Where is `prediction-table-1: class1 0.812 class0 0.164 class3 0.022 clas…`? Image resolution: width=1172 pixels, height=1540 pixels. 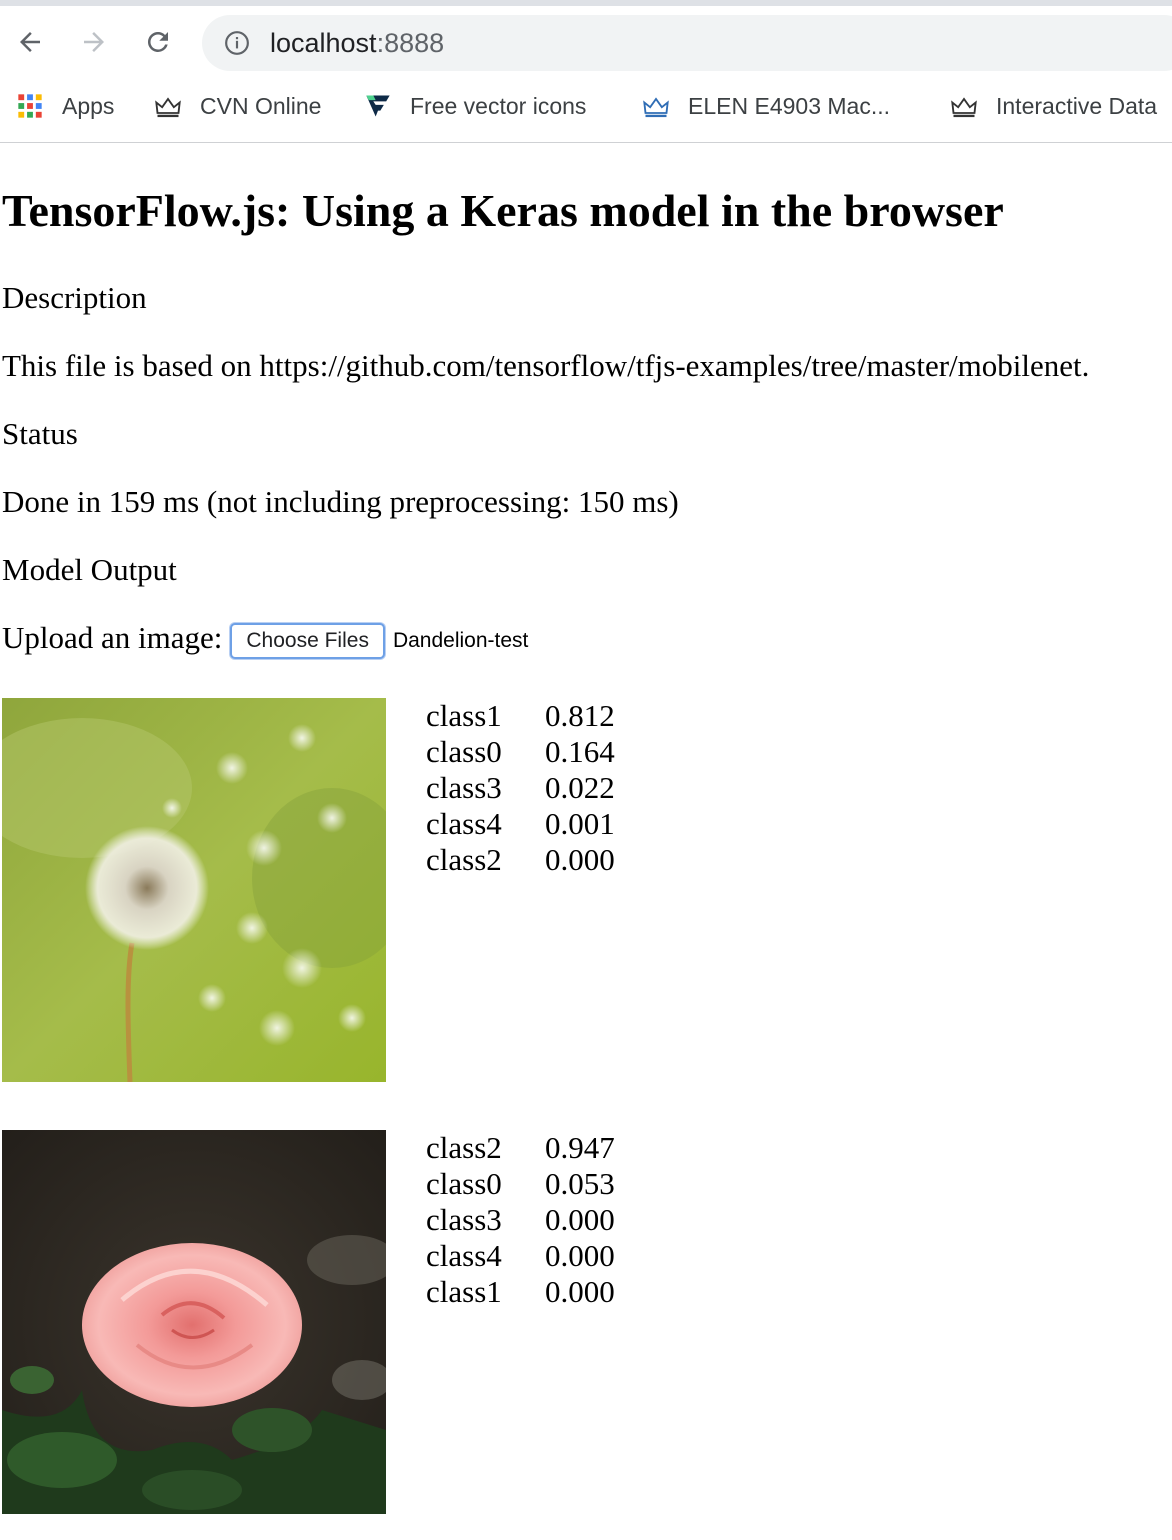
prediction-table-1: class1 0.812 class0 0.164 class3 0.022 clas… is located at coordinates (520, 788).